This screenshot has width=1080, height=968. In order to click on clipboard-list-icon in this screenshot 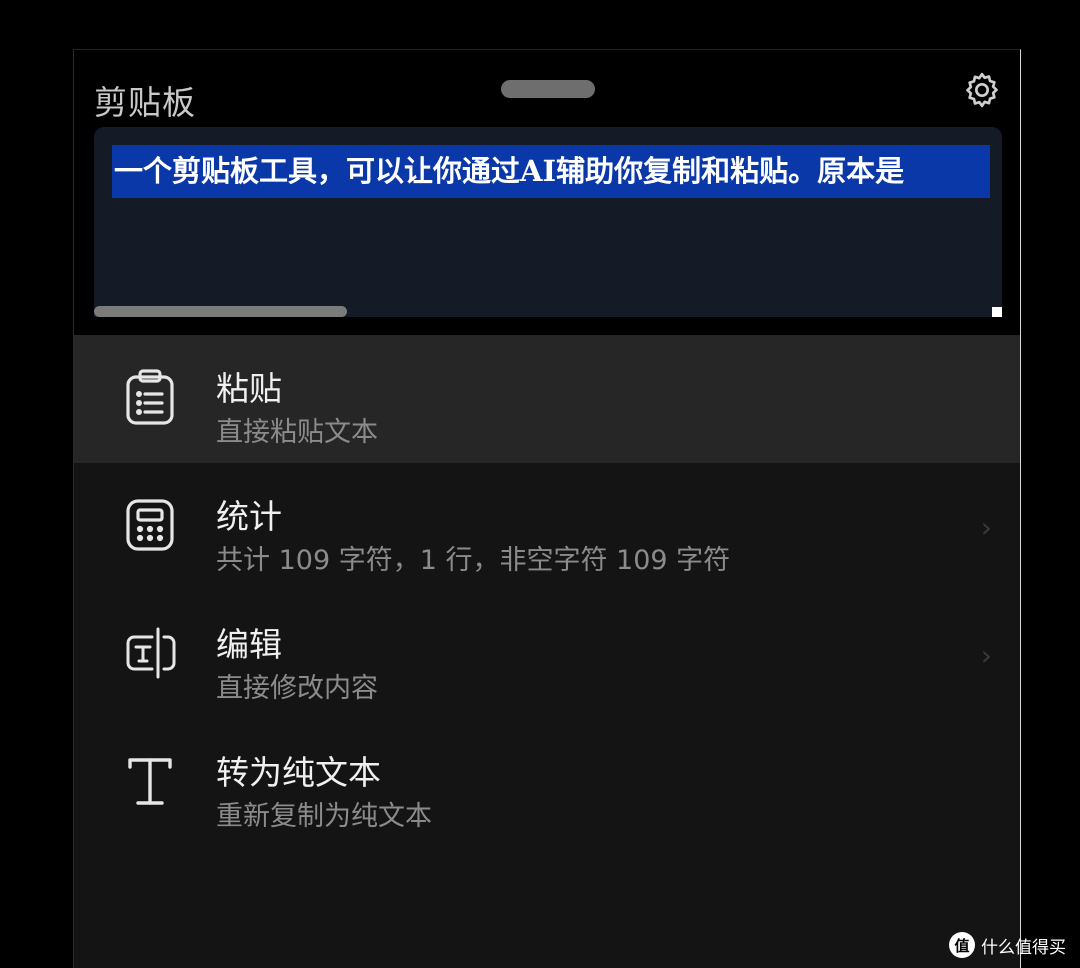, I will do `click(150, 397)`.